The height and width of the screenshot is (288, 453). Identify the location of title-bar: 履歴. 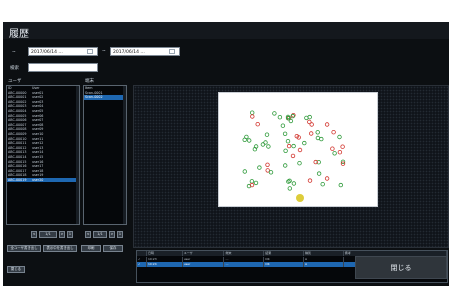
(226, 31).